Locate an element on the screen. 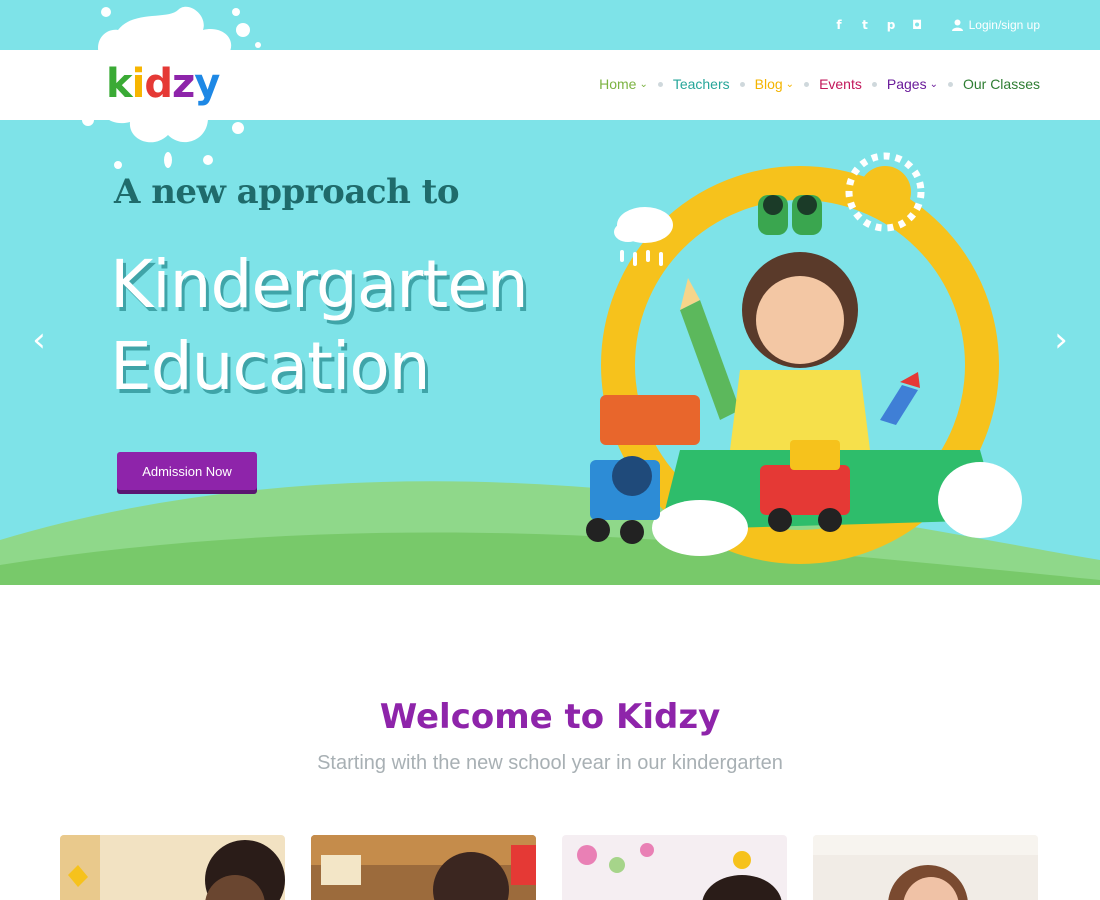 The height and width of the screenshot is (900, 1100). facebook-icon: f is located at coordinates (839, 25).